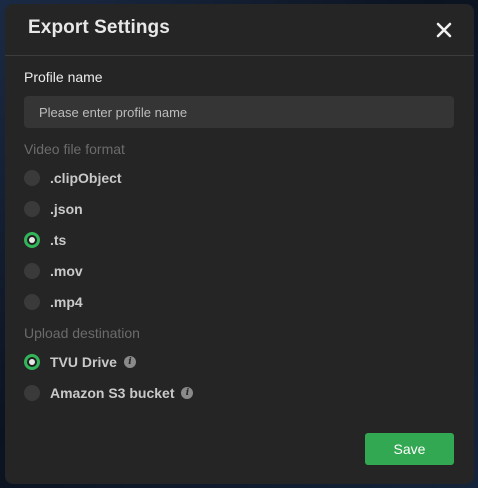 Image resolution: width=478 pixels, height=488 pixels. I want to click on radio-label: .clipObject, so click(86, 178).